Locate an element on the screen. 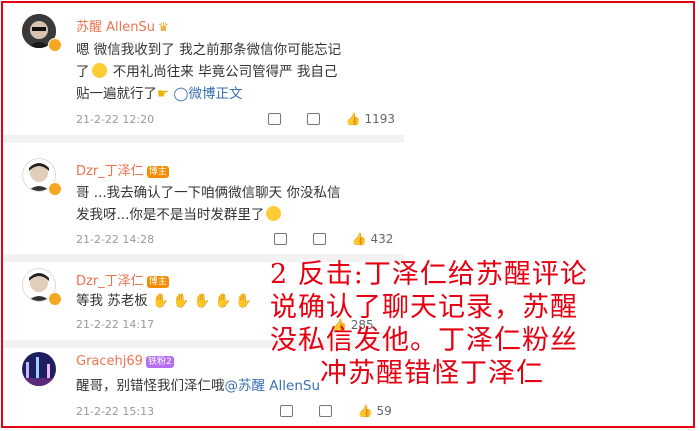 The width and height of the screenshot is (700, 431). comment-text: 哥 ...我去确认了一下咱俩微信聊天 你没私信 发我呀...你是不是当时发群里了 is located at coordinates (208, 204).